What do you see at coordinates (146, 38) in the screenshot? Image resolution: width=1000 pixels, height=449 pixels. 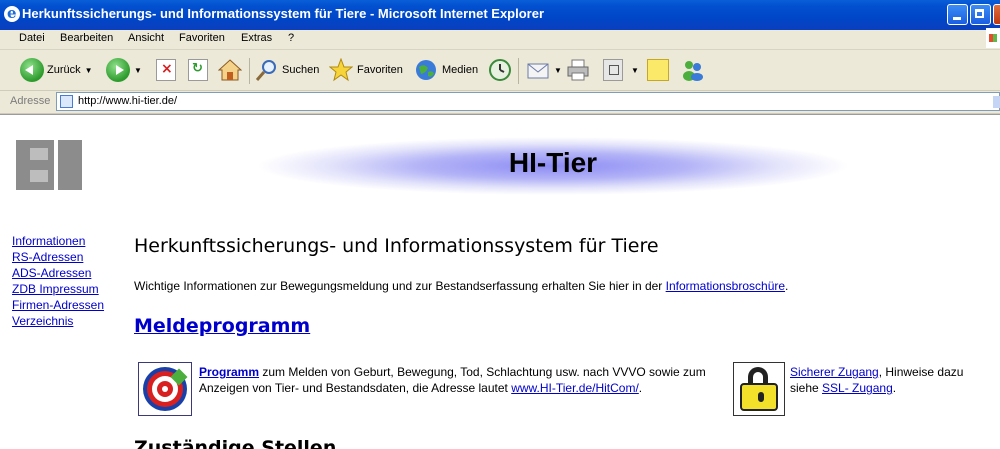 I see `menu-ansicht: Ansicht` at bounding box center [146, 38].